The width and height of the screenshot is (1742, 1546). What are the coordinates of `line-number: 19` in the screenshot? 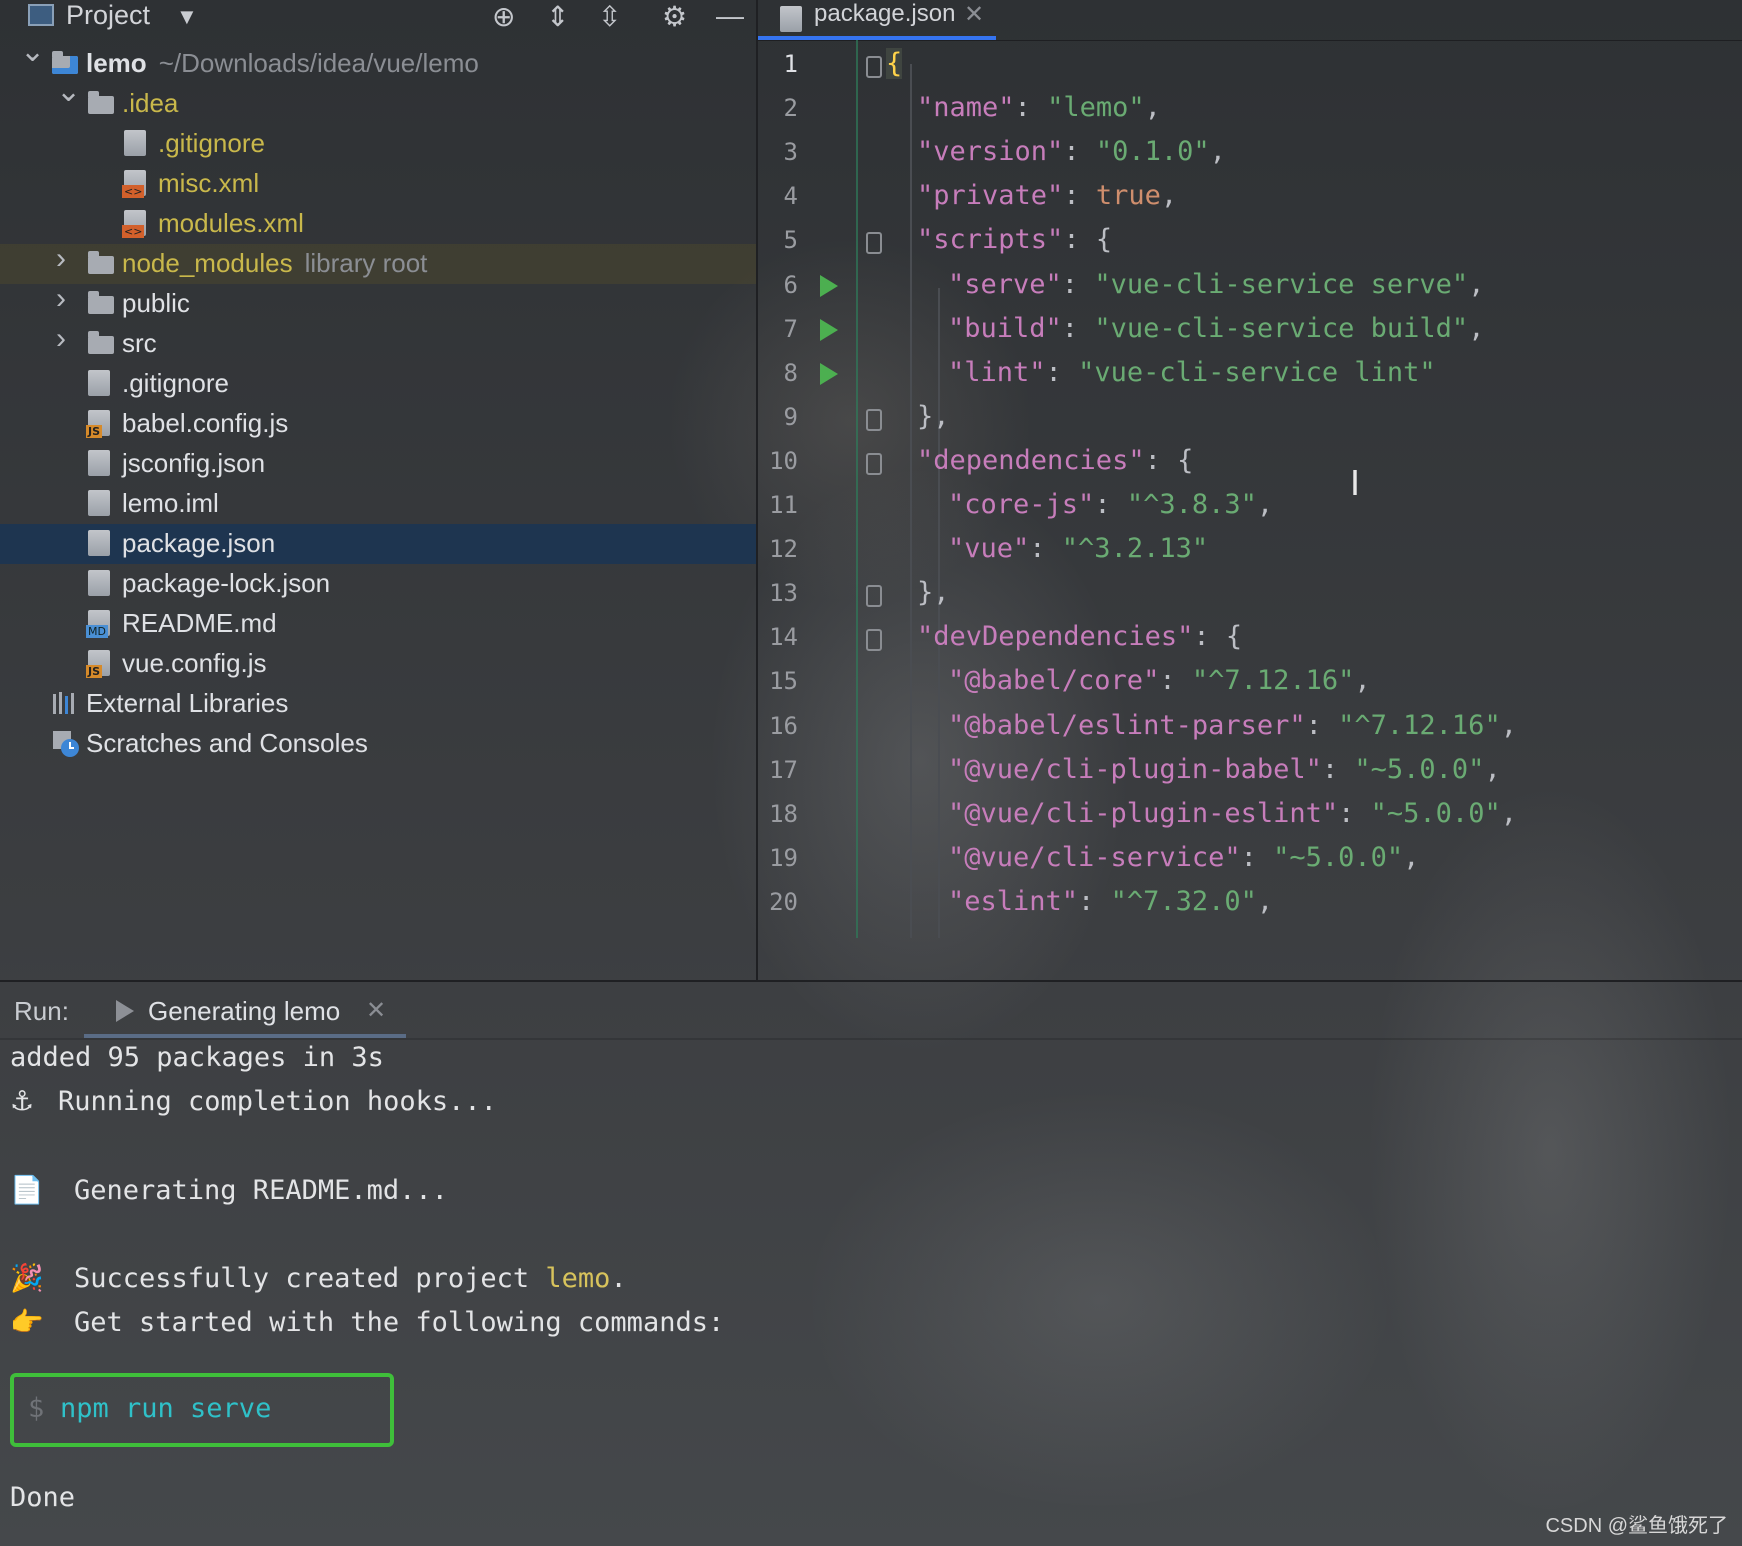 It's located at (778, 858).